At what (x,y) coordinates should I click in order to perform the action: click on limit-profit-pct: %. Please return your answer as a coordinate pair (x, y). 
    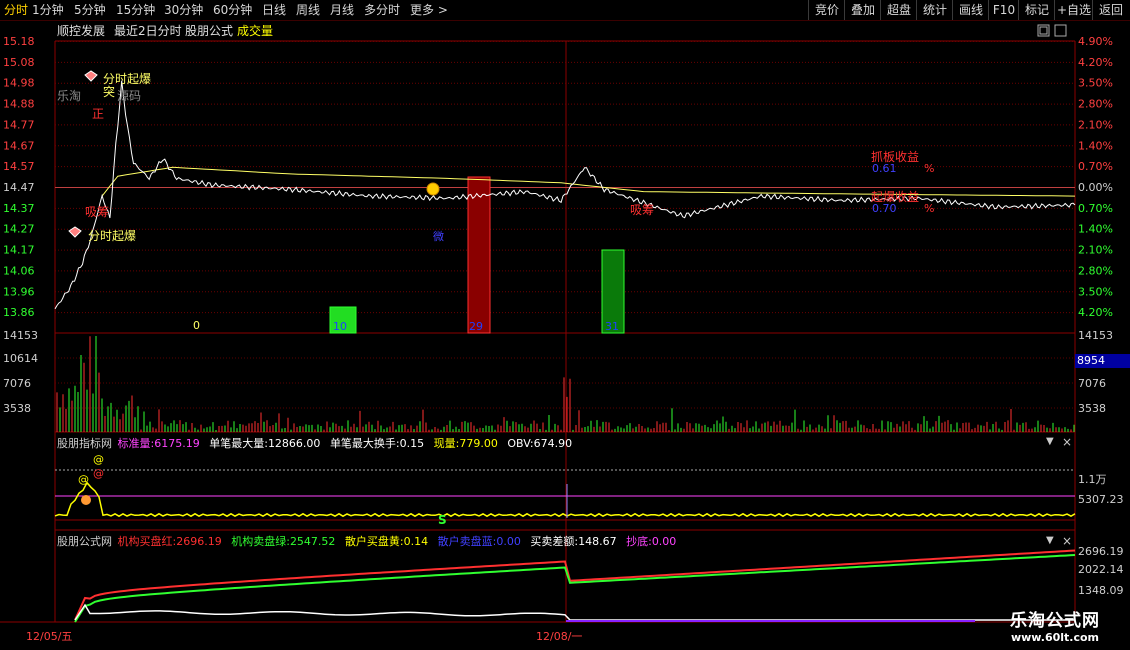
    Looking at the image, I should click on (929, 168).